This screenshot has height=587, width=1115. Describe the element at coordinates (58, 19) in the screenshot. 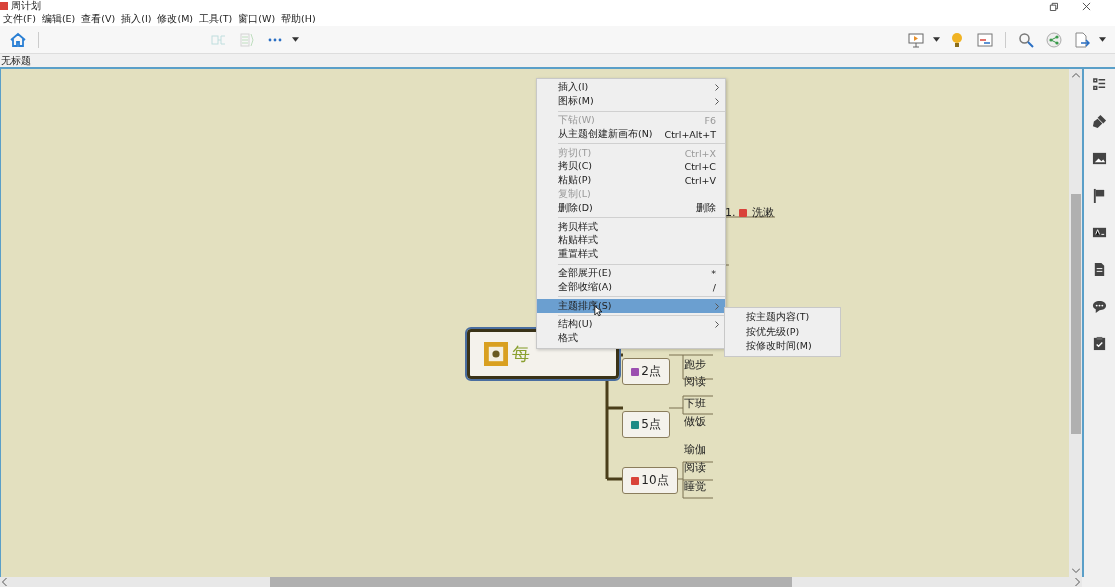

I see `menu-item: 编辑(E)` at that location.